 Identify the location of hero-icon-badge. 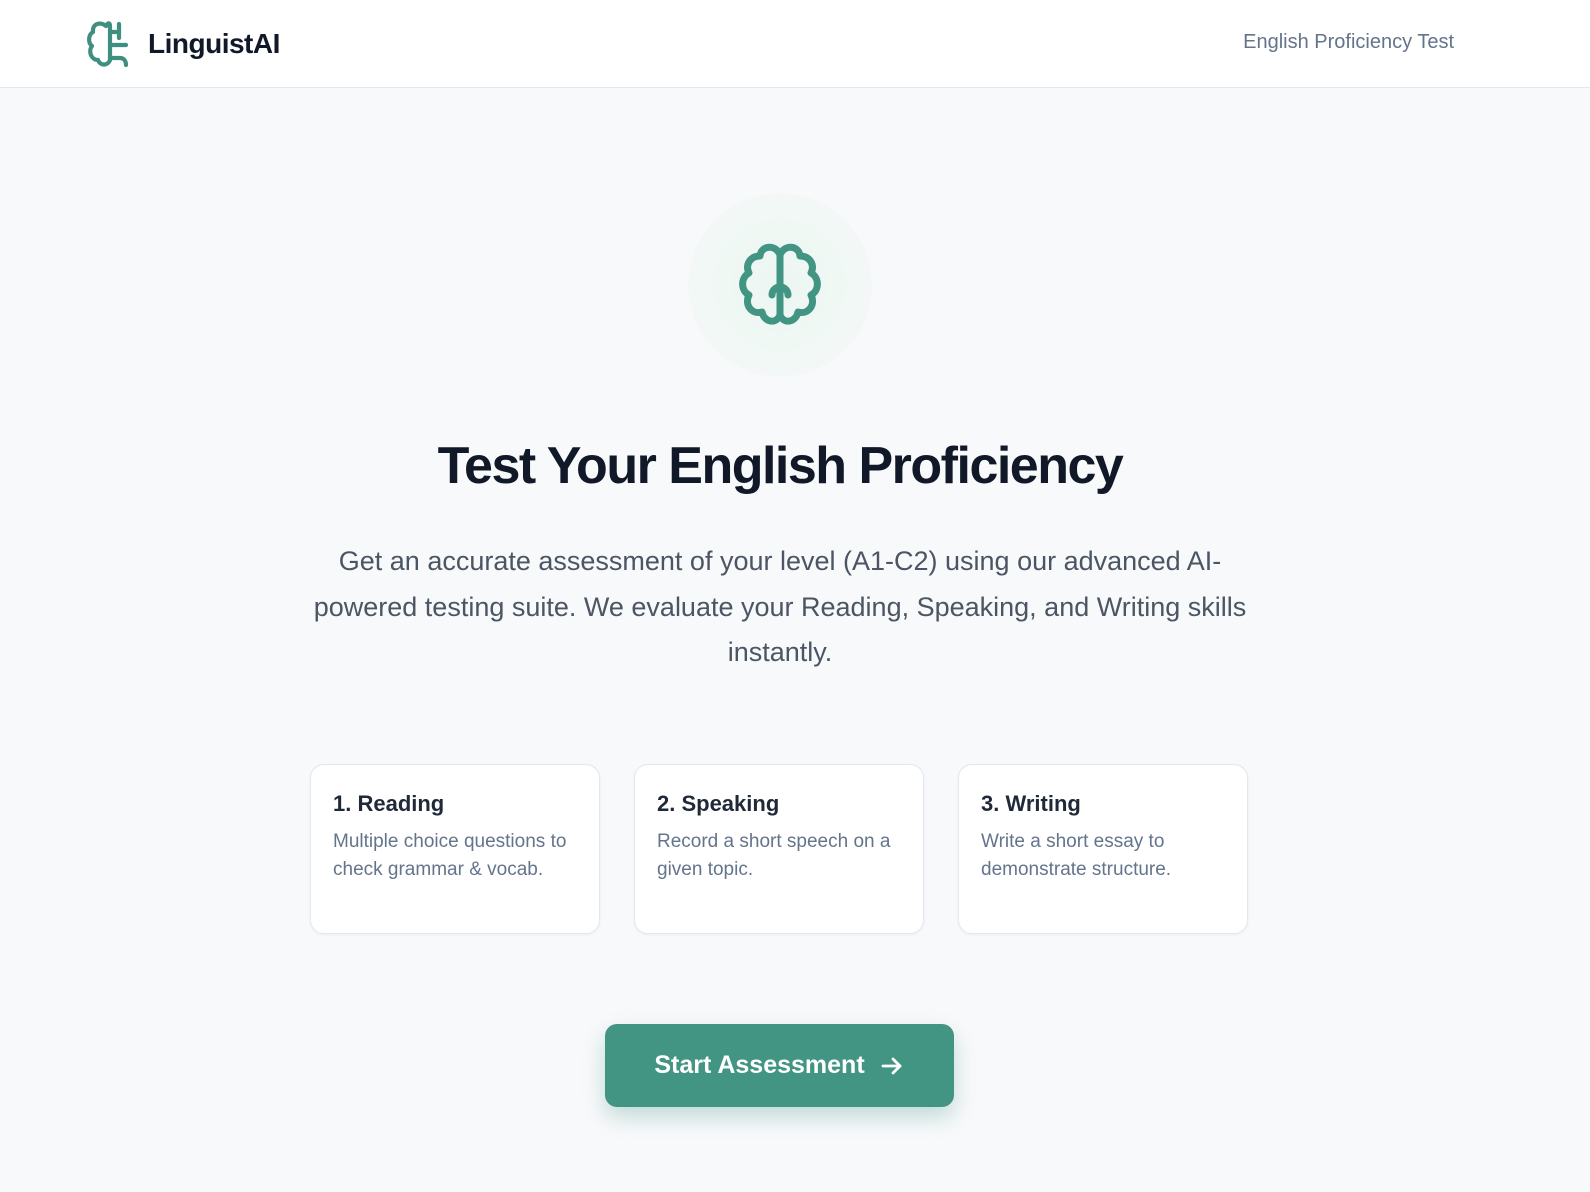
(780, 285).